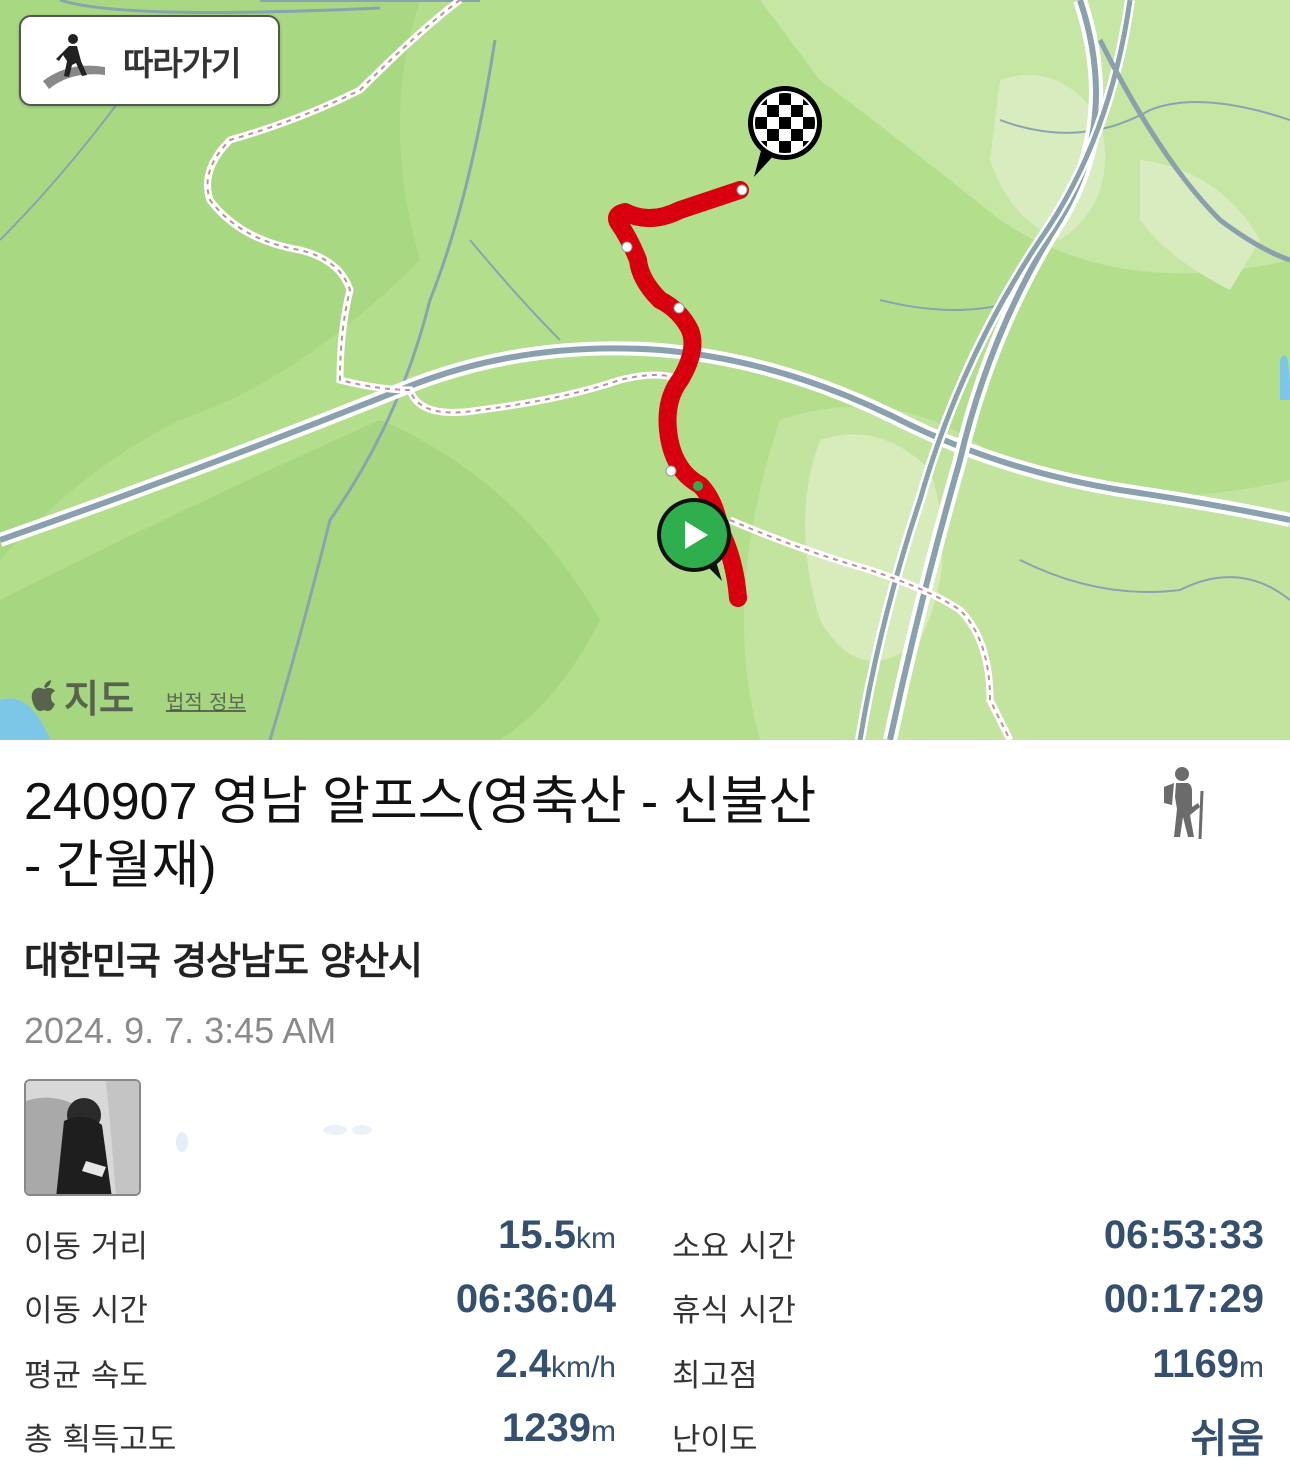 This screenshot has width=1290, height=1481. What do you see at coordinates (734, 1311) in the screenshot?
I see `rest-time-label: 휴식 시간` at bounding box center [734, 1311].